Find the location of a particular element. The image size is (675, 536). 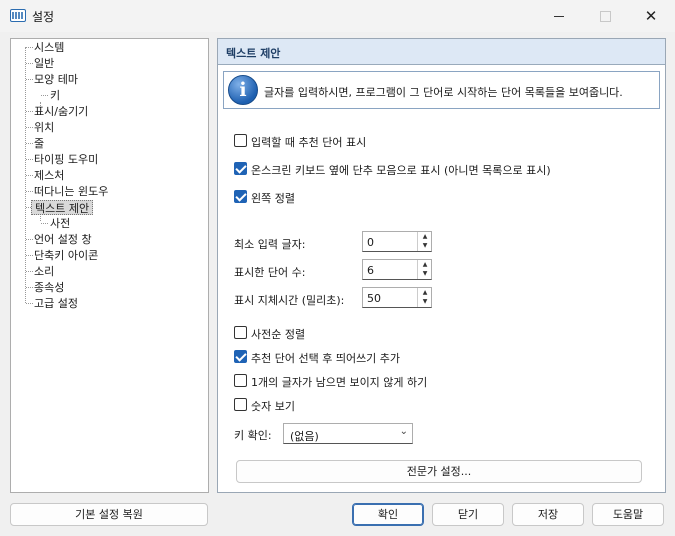

tree-item-theme: 모양 테마 is located at coordinates (56, 79).